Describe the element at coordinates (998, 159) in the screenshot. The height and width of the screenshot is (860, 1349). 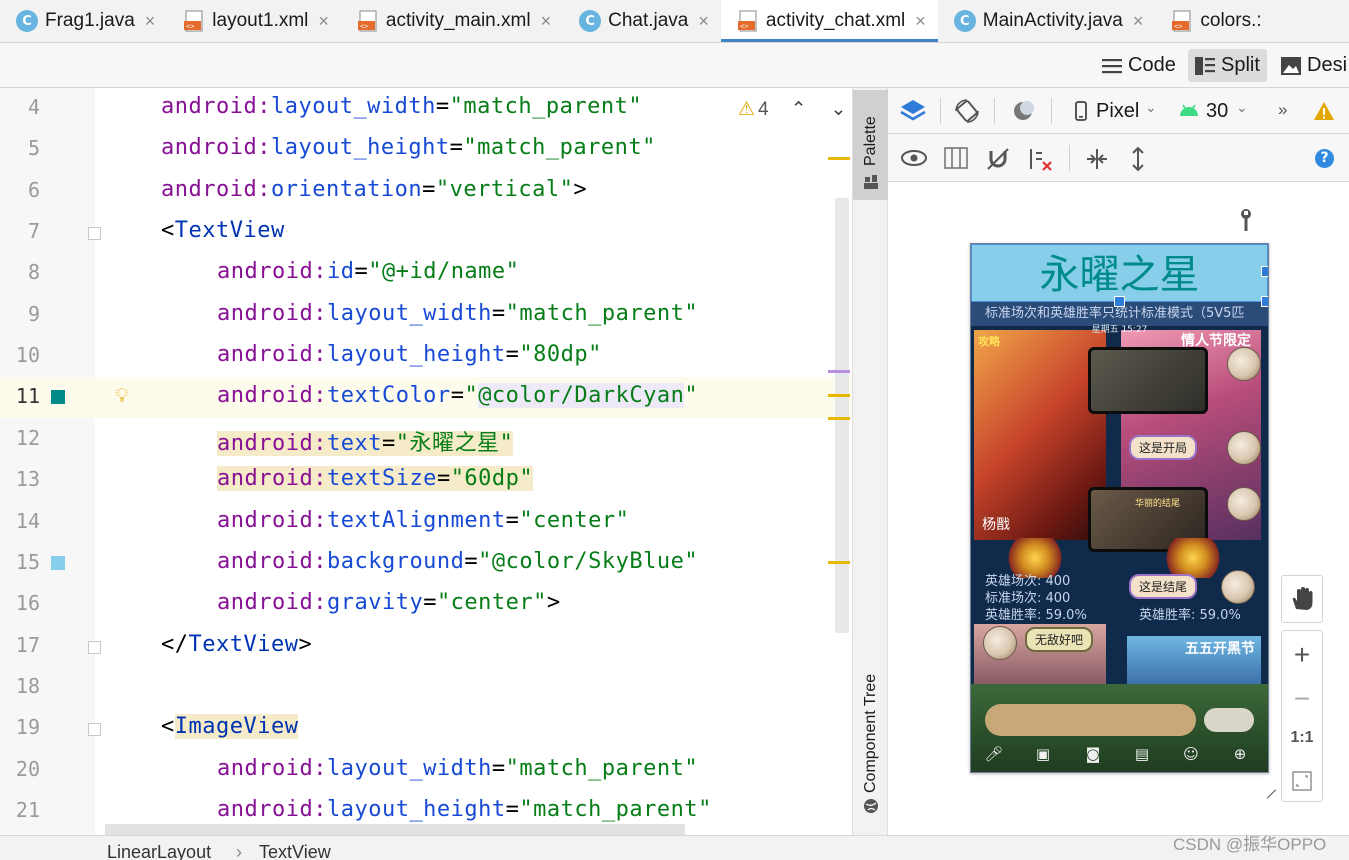
I see `magnet-off-icon` at that location.